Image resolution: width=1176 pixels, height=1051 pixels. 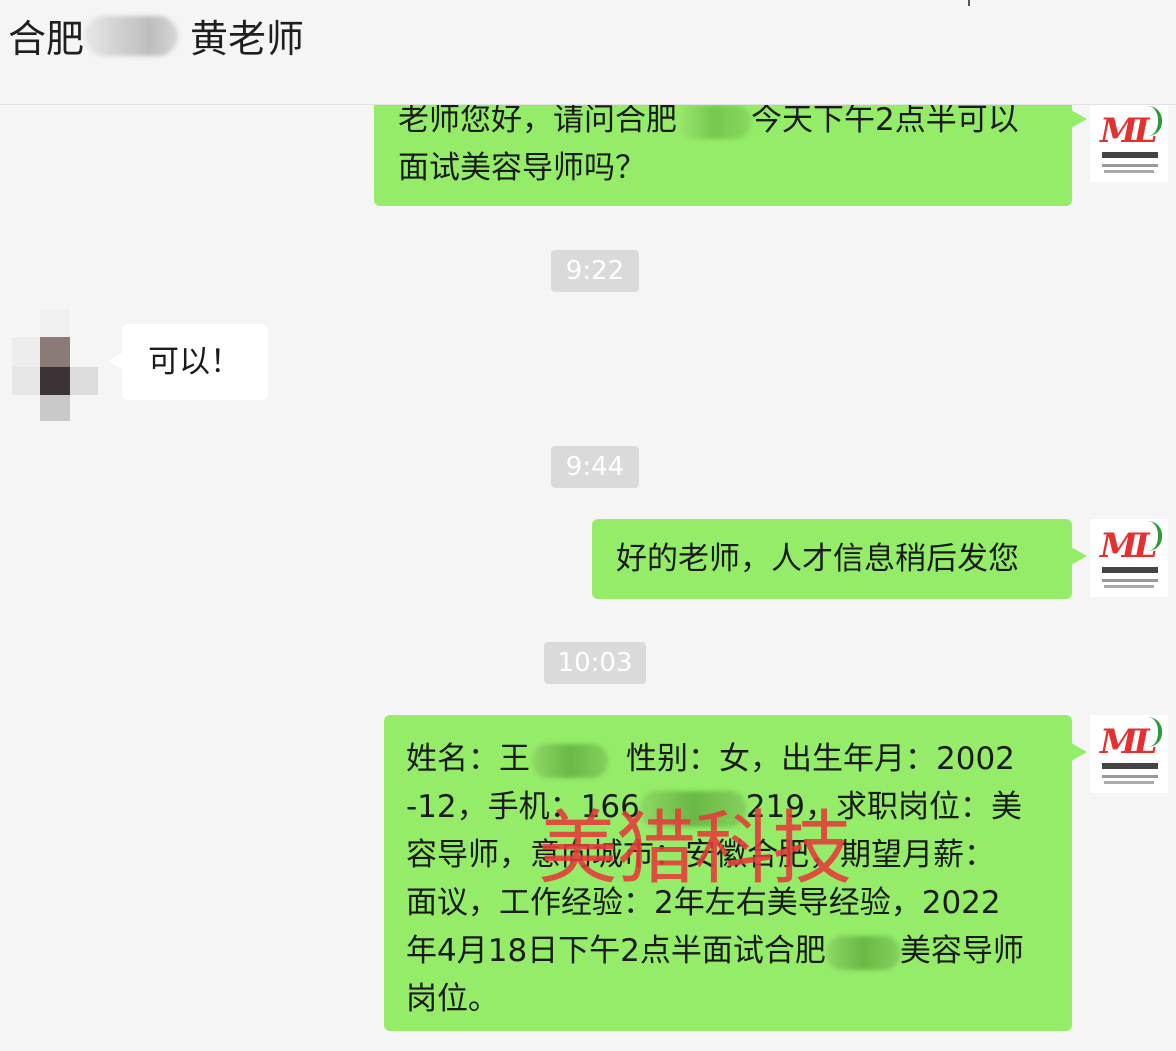 I want to click on message-bubble-incoming: 可以！, so click(x=188, y=362).